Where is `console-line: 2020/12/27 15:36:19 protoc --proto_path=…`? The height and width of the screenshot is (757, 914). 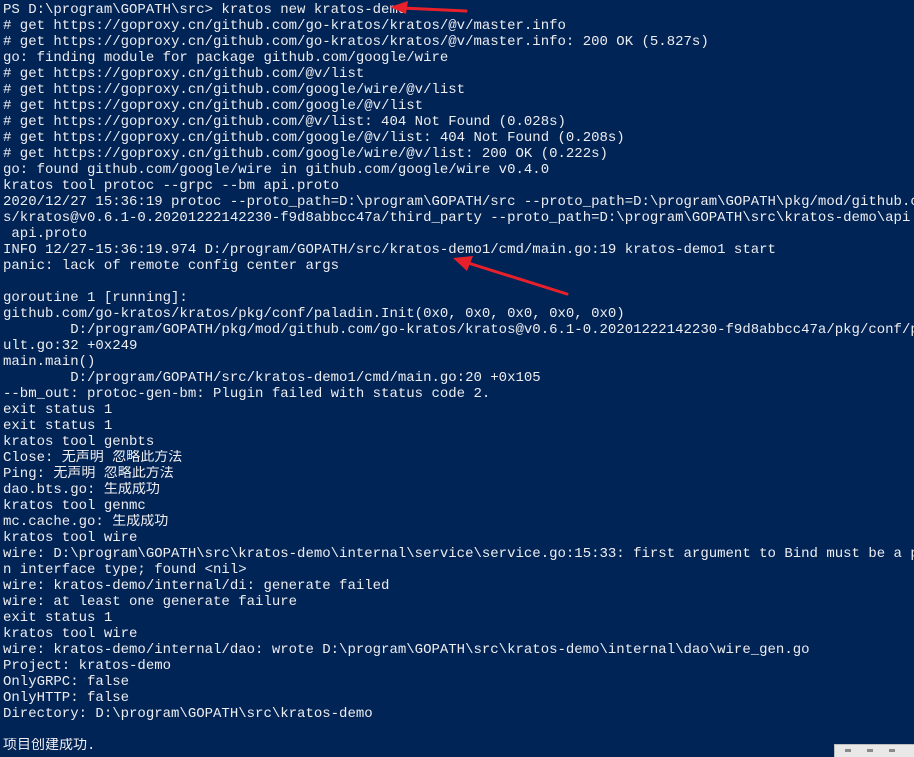
console-line: 2020/12/27 15:36:19 protoc --proto_path=… is located at coordinates (458, 202).